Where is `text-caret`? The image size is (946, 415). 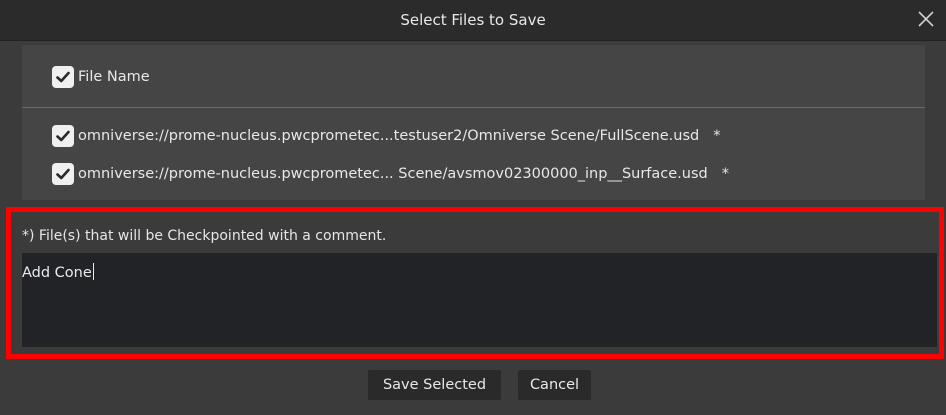
text-caret is located at coordinates (93, 271).